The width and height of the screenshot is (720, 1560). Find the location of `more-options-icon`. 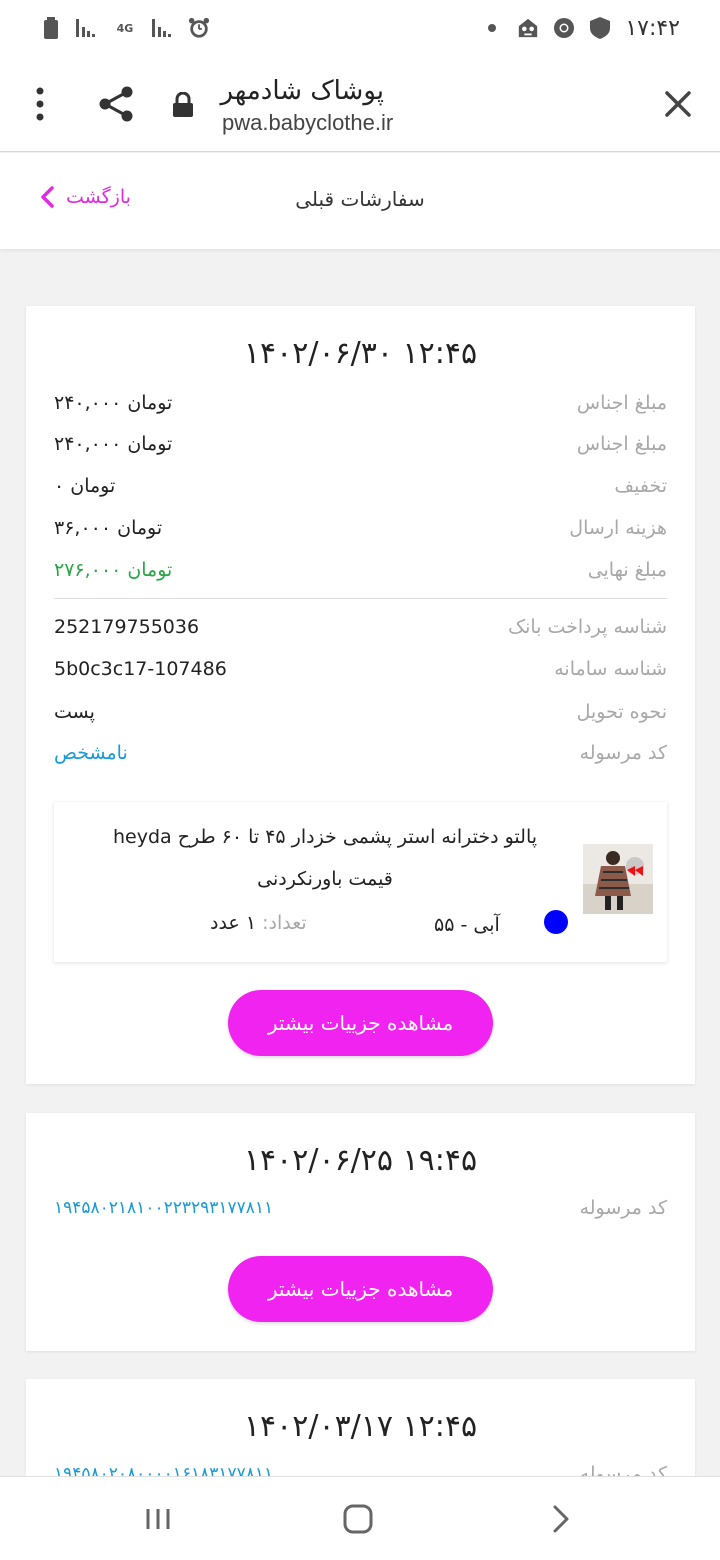

more-options-icon is located at coordinates (40, 104).